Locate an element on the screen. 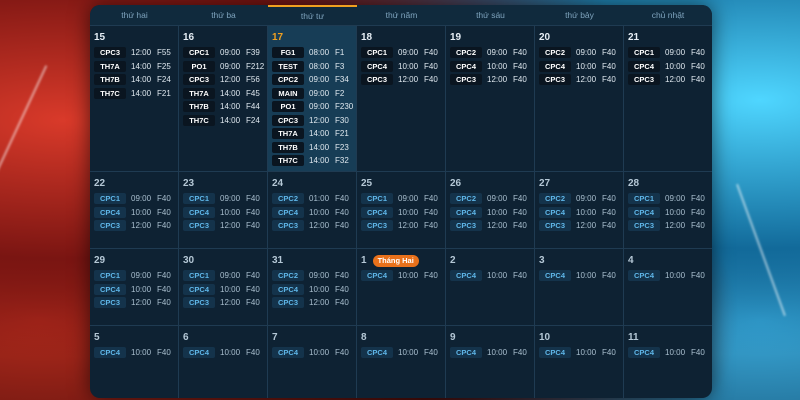 The width and height of the screenshot is (800, 400). calendar-day-cell: 27 CPC2 09:00 F40 CPC4 10:00 F40 CPC3 12:00 F40 is located at coordinates (579, 210).